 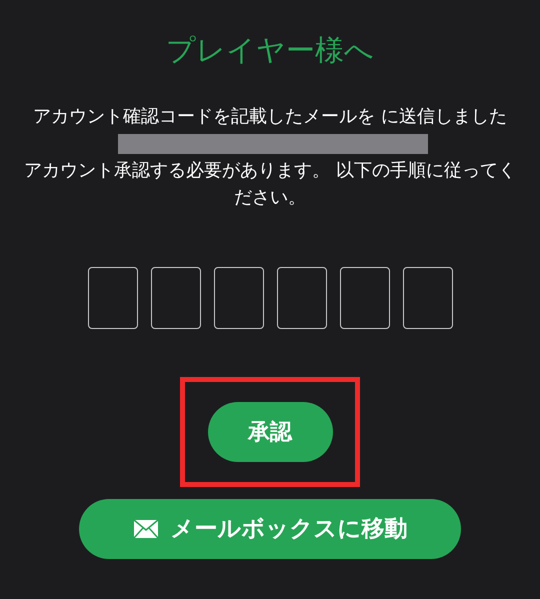 What do you see at coordinates (145, 529) in the screenshot?
I see `envelope-icon` at bounding box center [145, 529].